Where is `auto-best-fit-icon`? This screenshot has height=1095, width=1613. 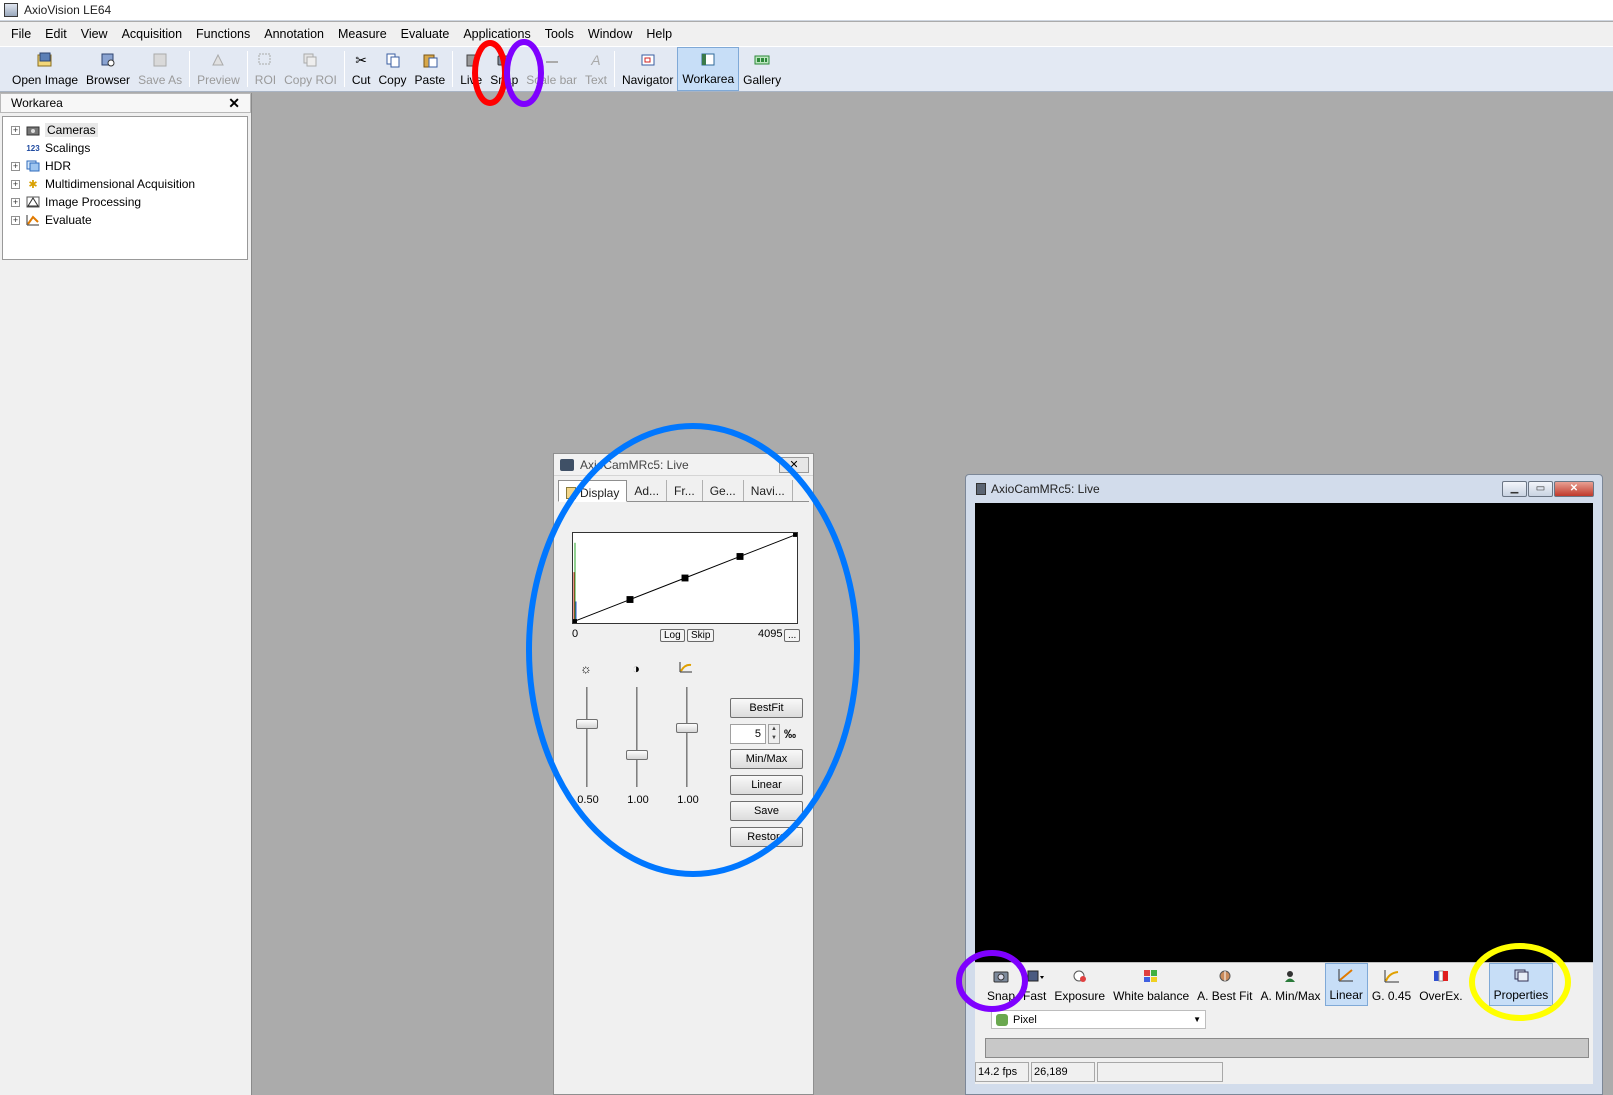
auto-best-fit-icon is located at coordinates (1225, 977).